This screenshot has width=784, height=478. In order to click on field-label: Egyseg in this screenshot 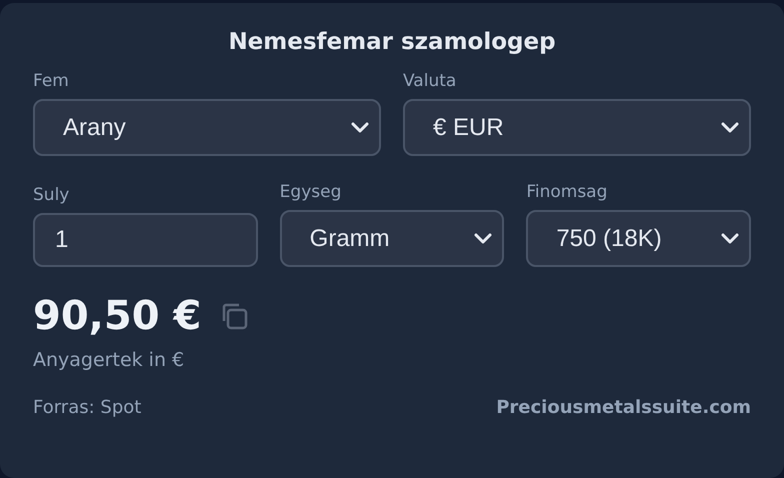, I will do `click(311, 192)`.